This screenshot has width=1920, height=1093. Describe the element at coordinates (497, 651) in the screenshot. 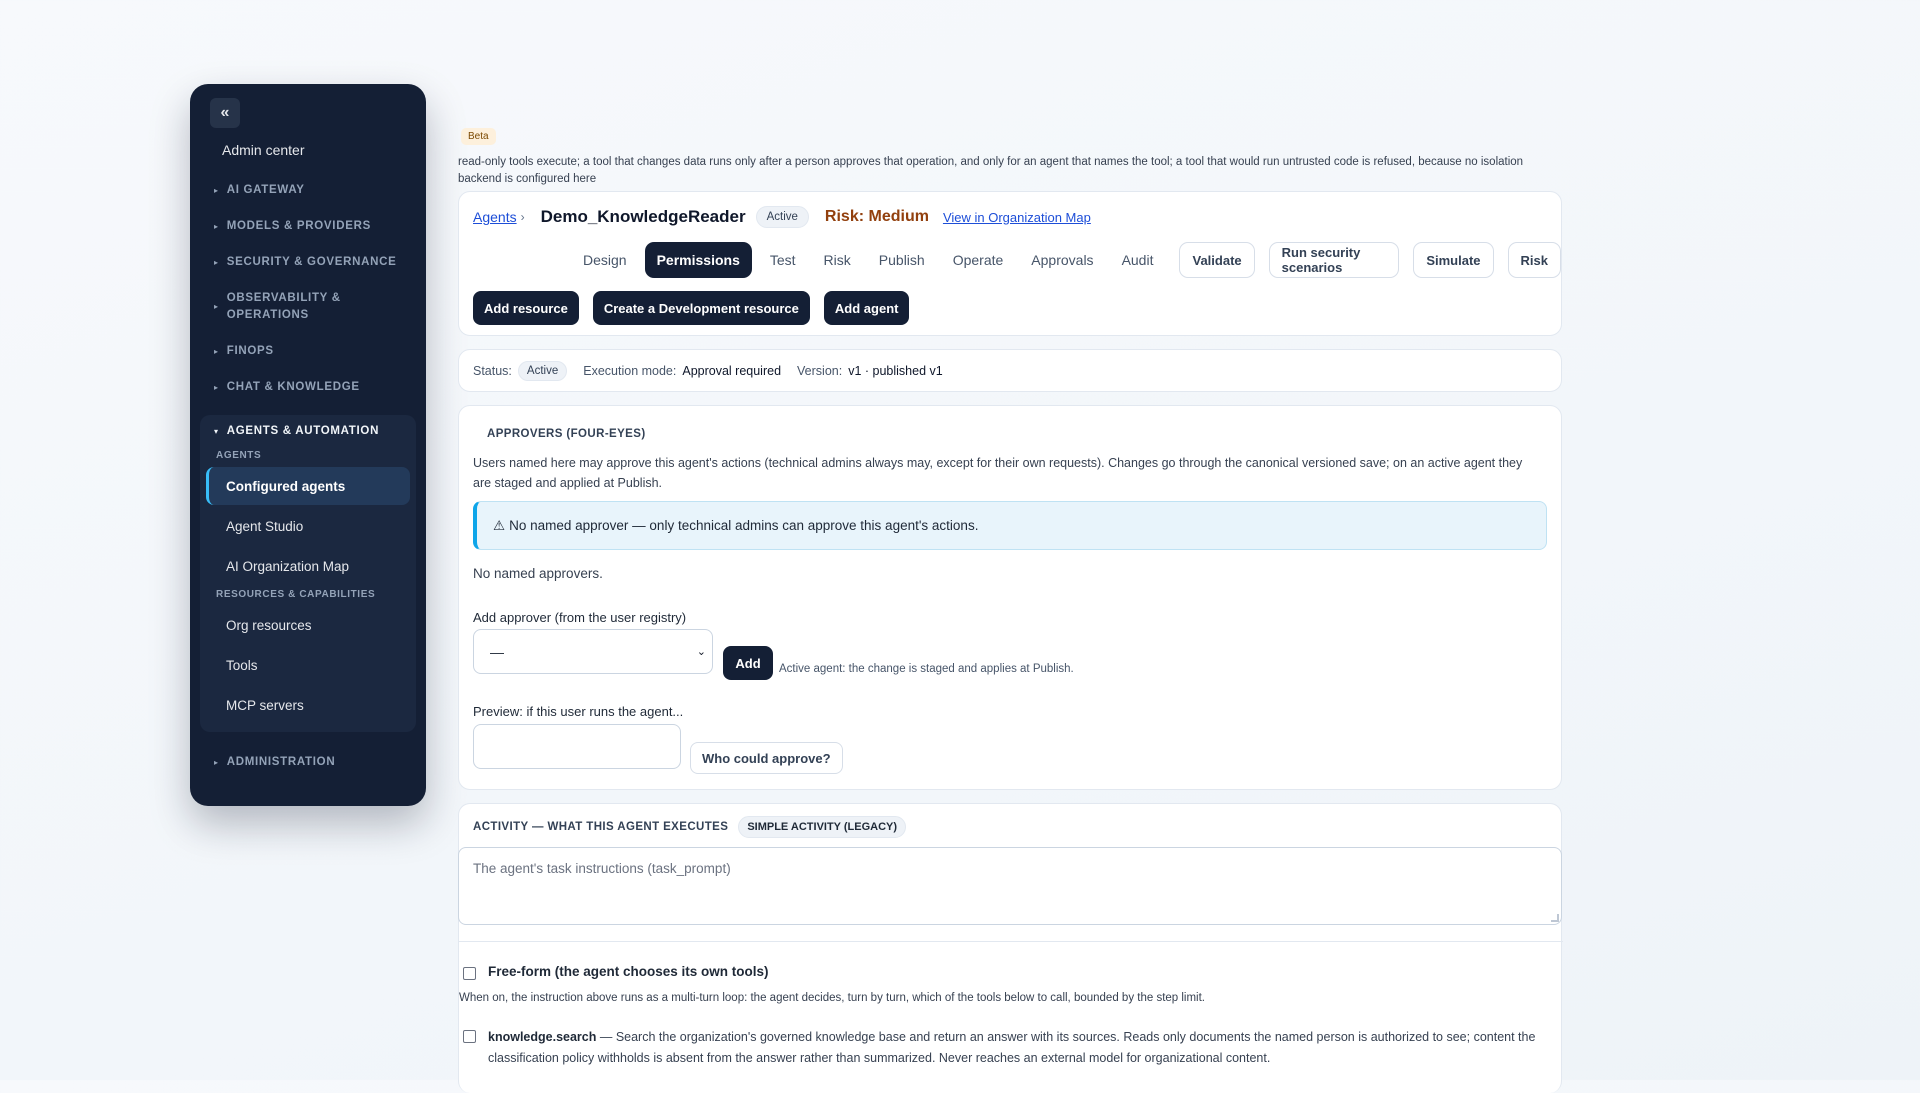

I see `approver-select-value: —` at that location.